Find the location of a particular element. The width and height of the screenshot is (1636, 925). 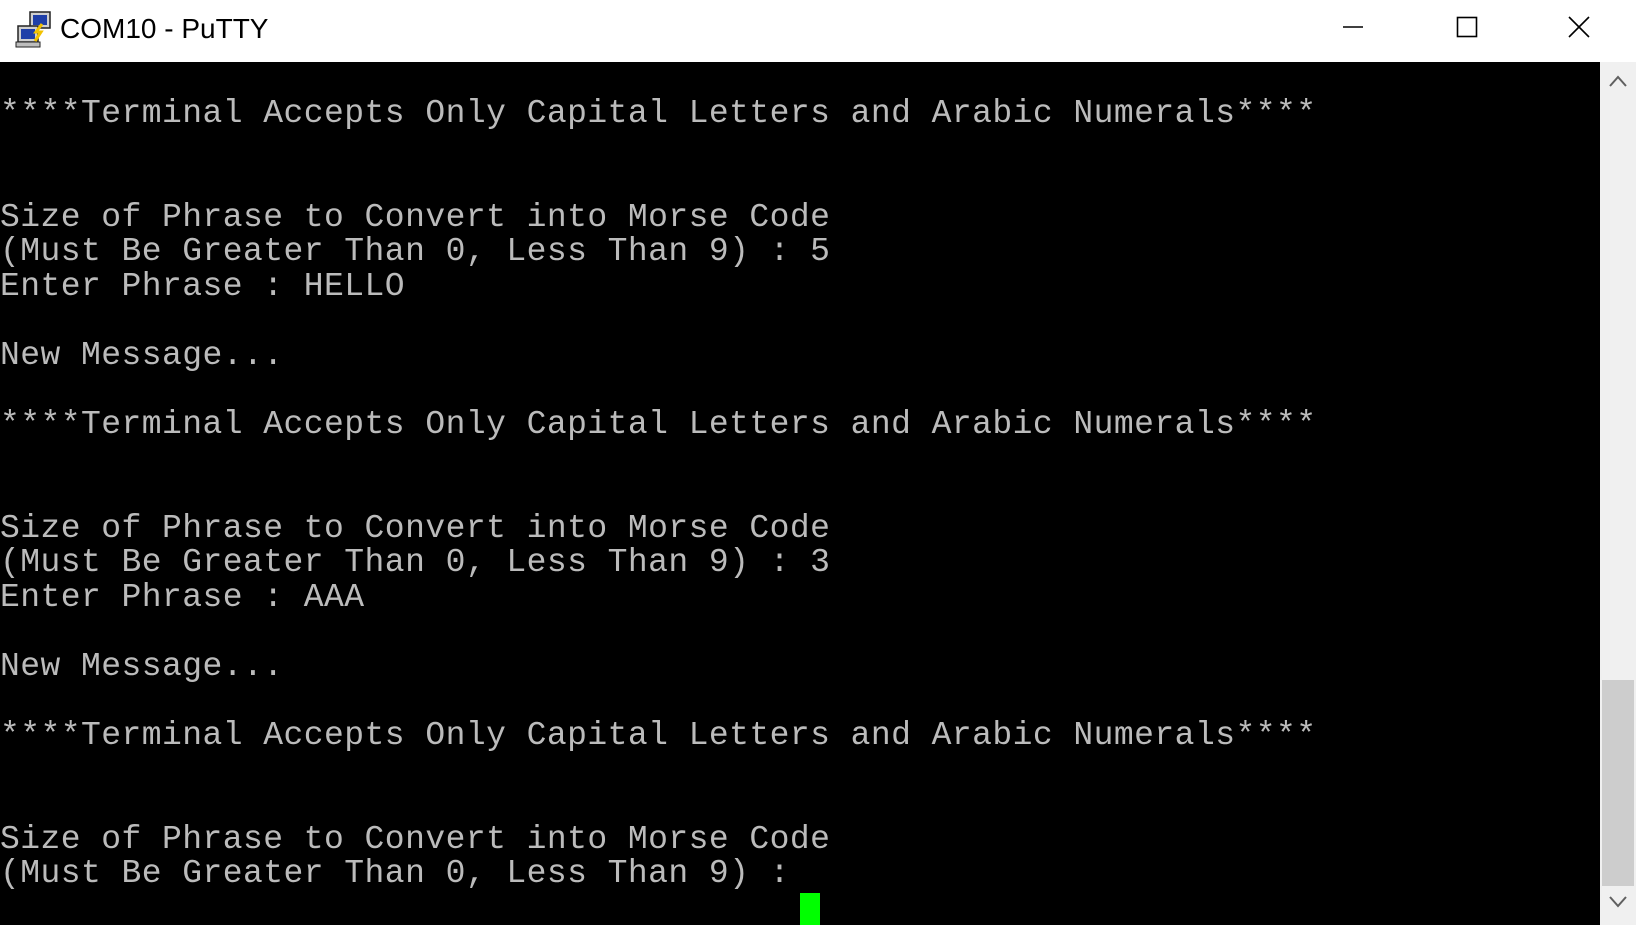

text-cursor is located at coordinates (810, 909).